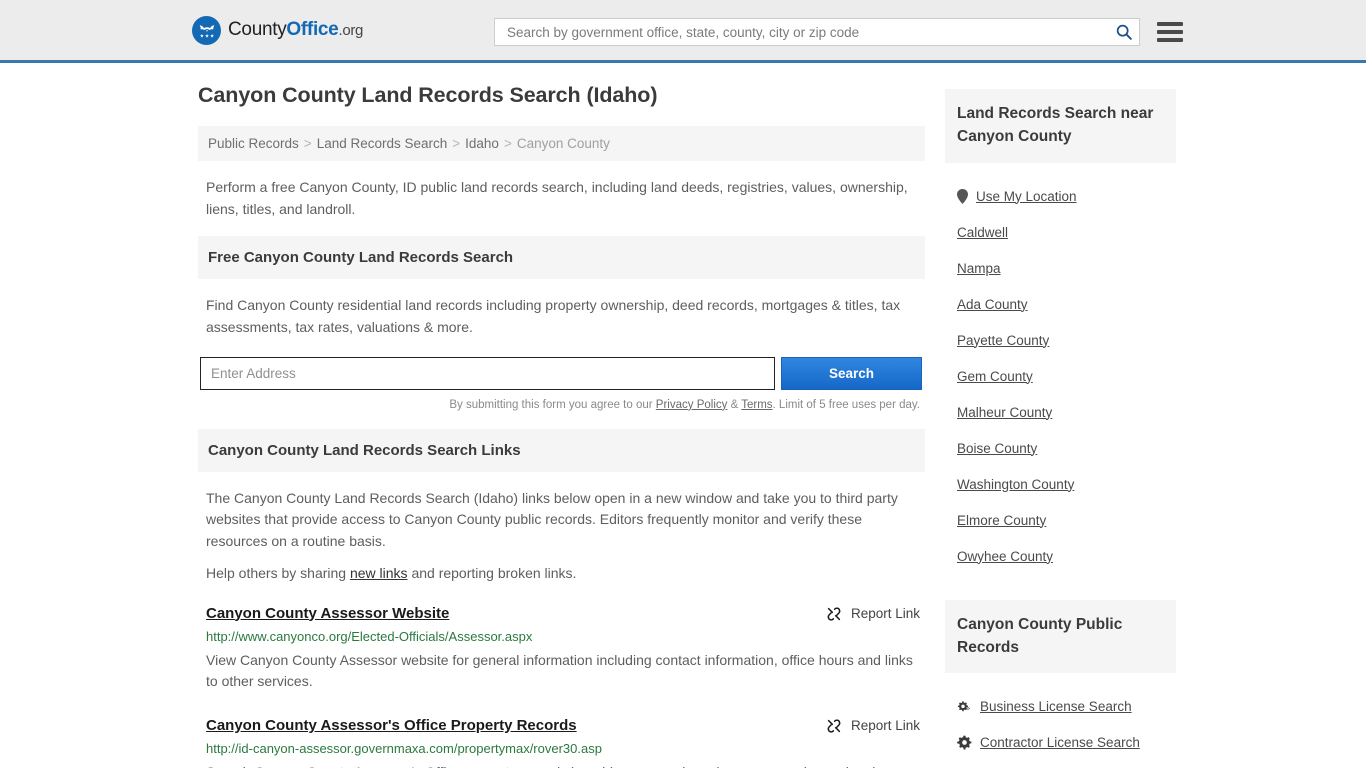  What do you see at coordinates (1026, 196) in the screenshot?
I see `sidebar-link-label: Use My Location` at bounding box center [1026, 196].